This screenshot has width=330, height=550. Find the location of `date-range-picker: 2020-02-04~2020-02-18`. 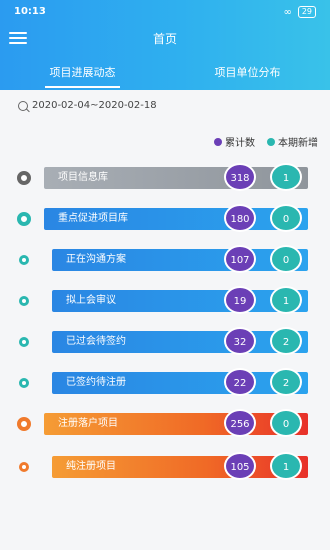

date-range-picker: 2020-02-04~2020-02-18 is located at coordinates (87, 105).